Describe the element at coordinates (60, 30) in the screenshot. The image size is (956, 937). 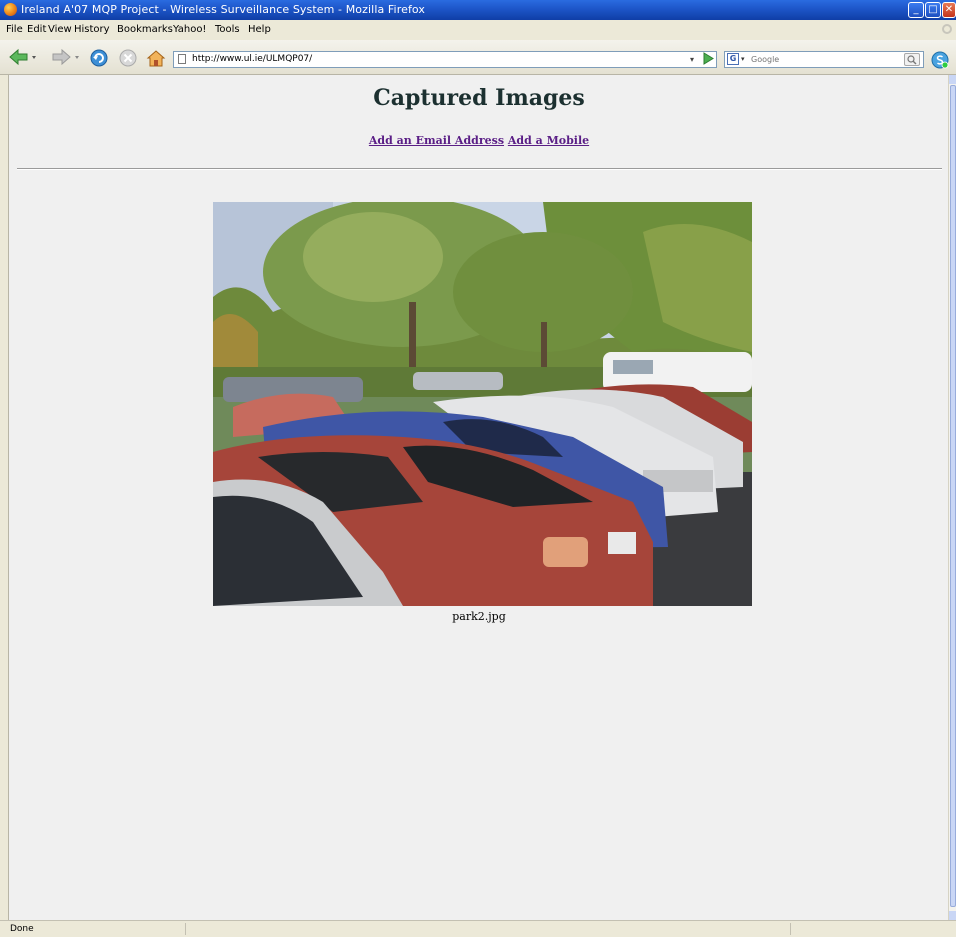
I see `menu-view: View` at that location.